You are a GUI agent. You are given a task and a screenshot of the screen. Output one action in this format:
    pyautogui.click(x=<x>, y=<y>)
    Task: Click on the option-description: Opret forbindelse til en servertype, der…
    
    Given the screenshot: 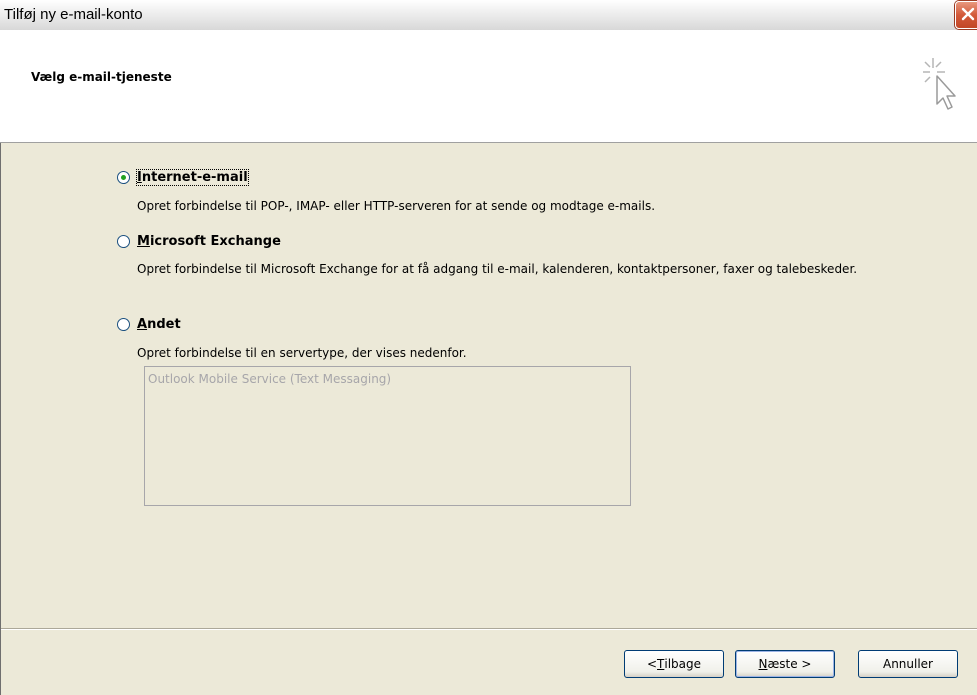 What is the action you would take?
    pyautogui.click(x=302, y=353)
    